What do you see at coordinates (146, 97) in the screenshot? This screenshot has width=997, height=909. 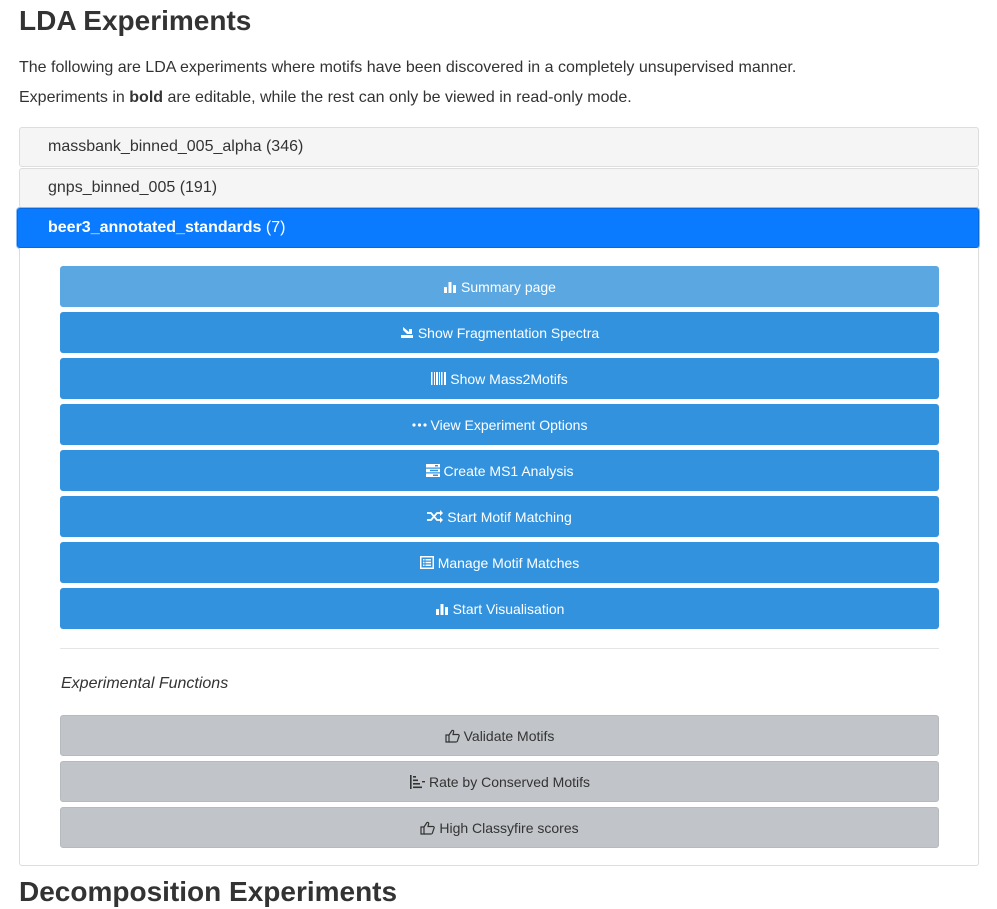 I see `description-bold: bold` at bounding box center [146, 97].